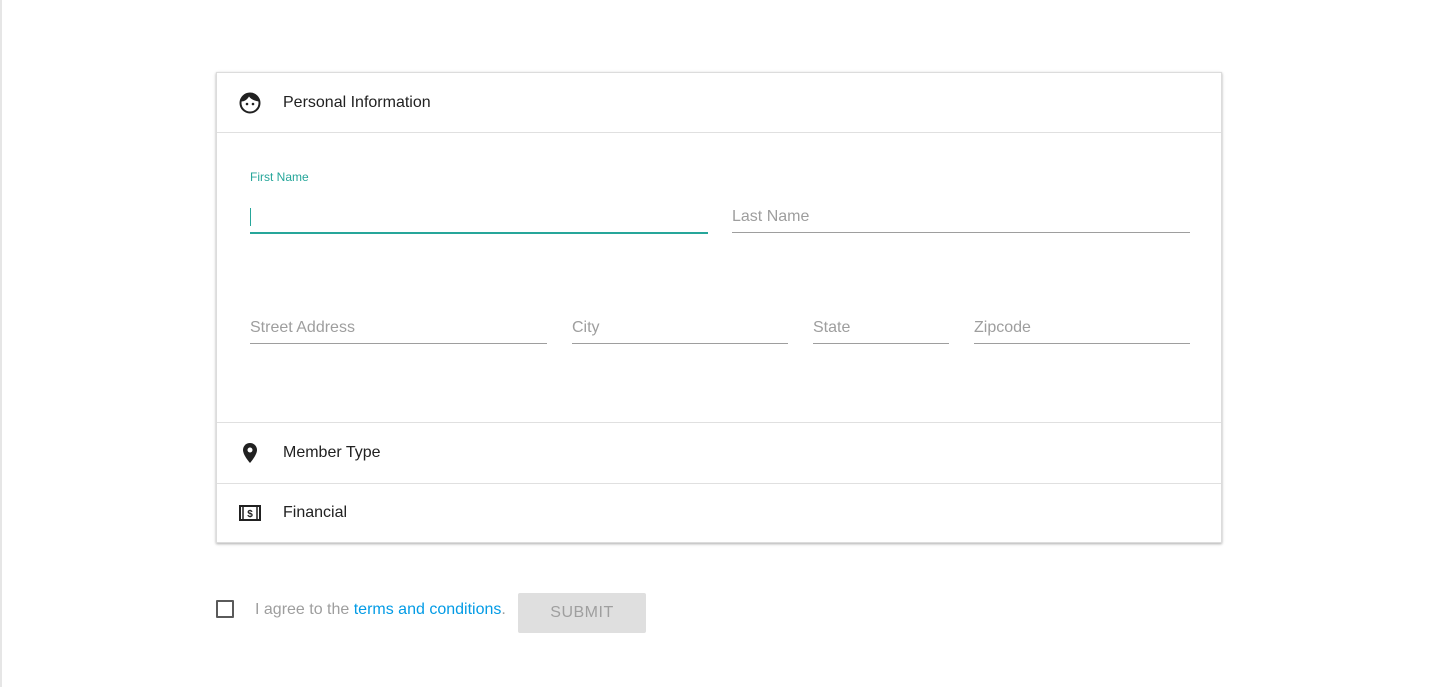 Image resolution: width=1440 pixels, height=687 pixels. I want to click on panel-header-personal-information: Personal Information, so click(719, 103).